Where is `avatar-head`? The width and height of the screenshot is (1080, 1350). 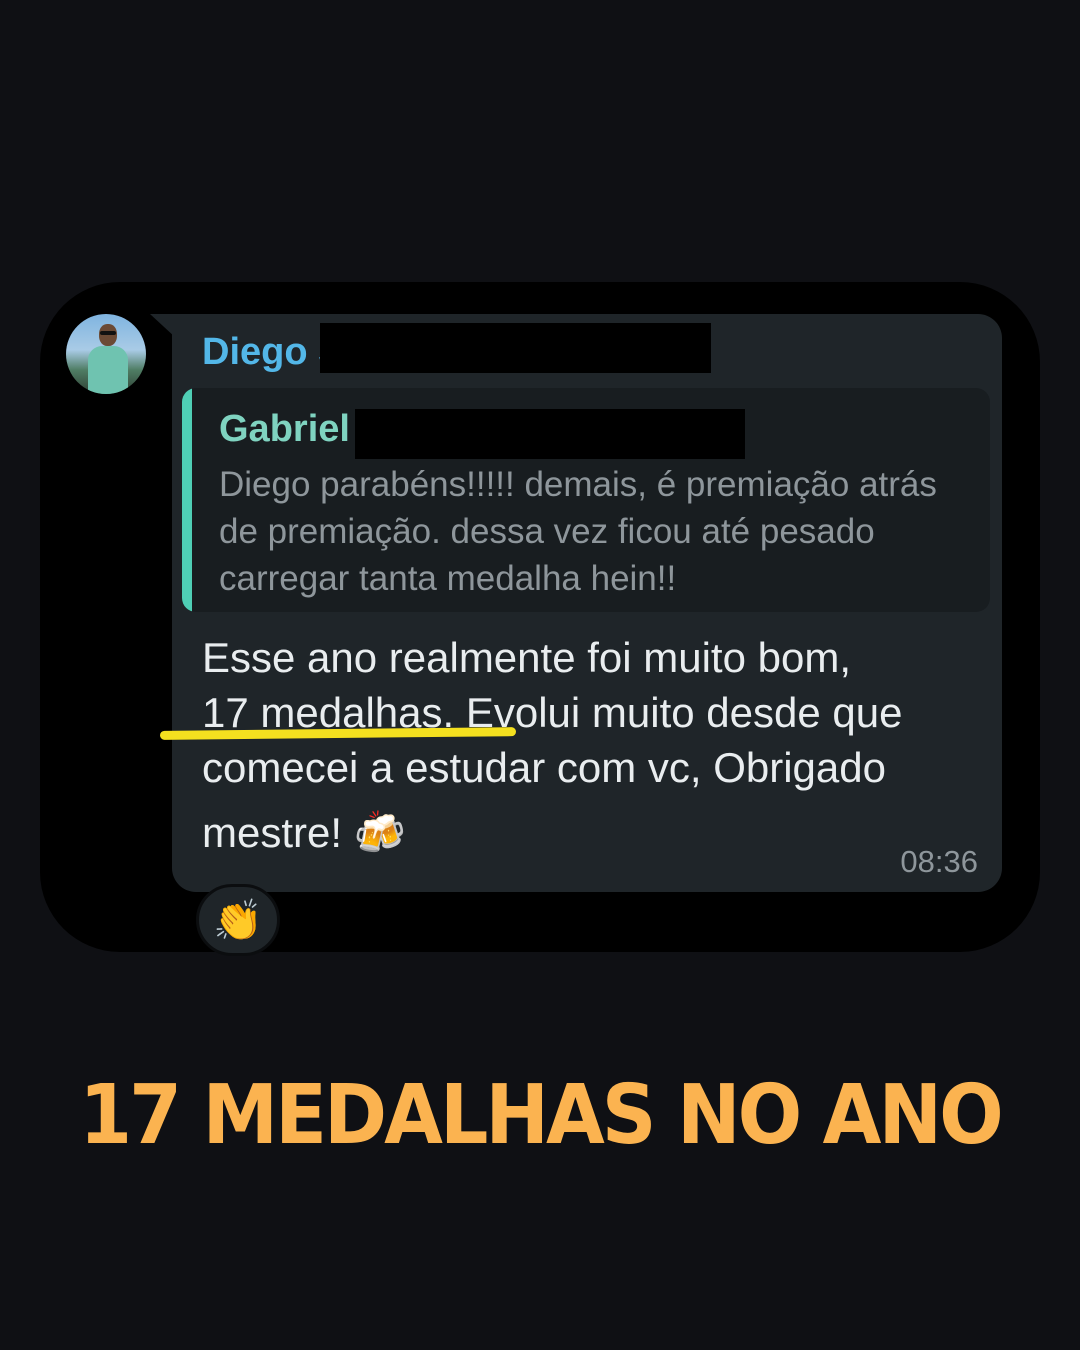
avatar-head is located at coordinates (108, 335).